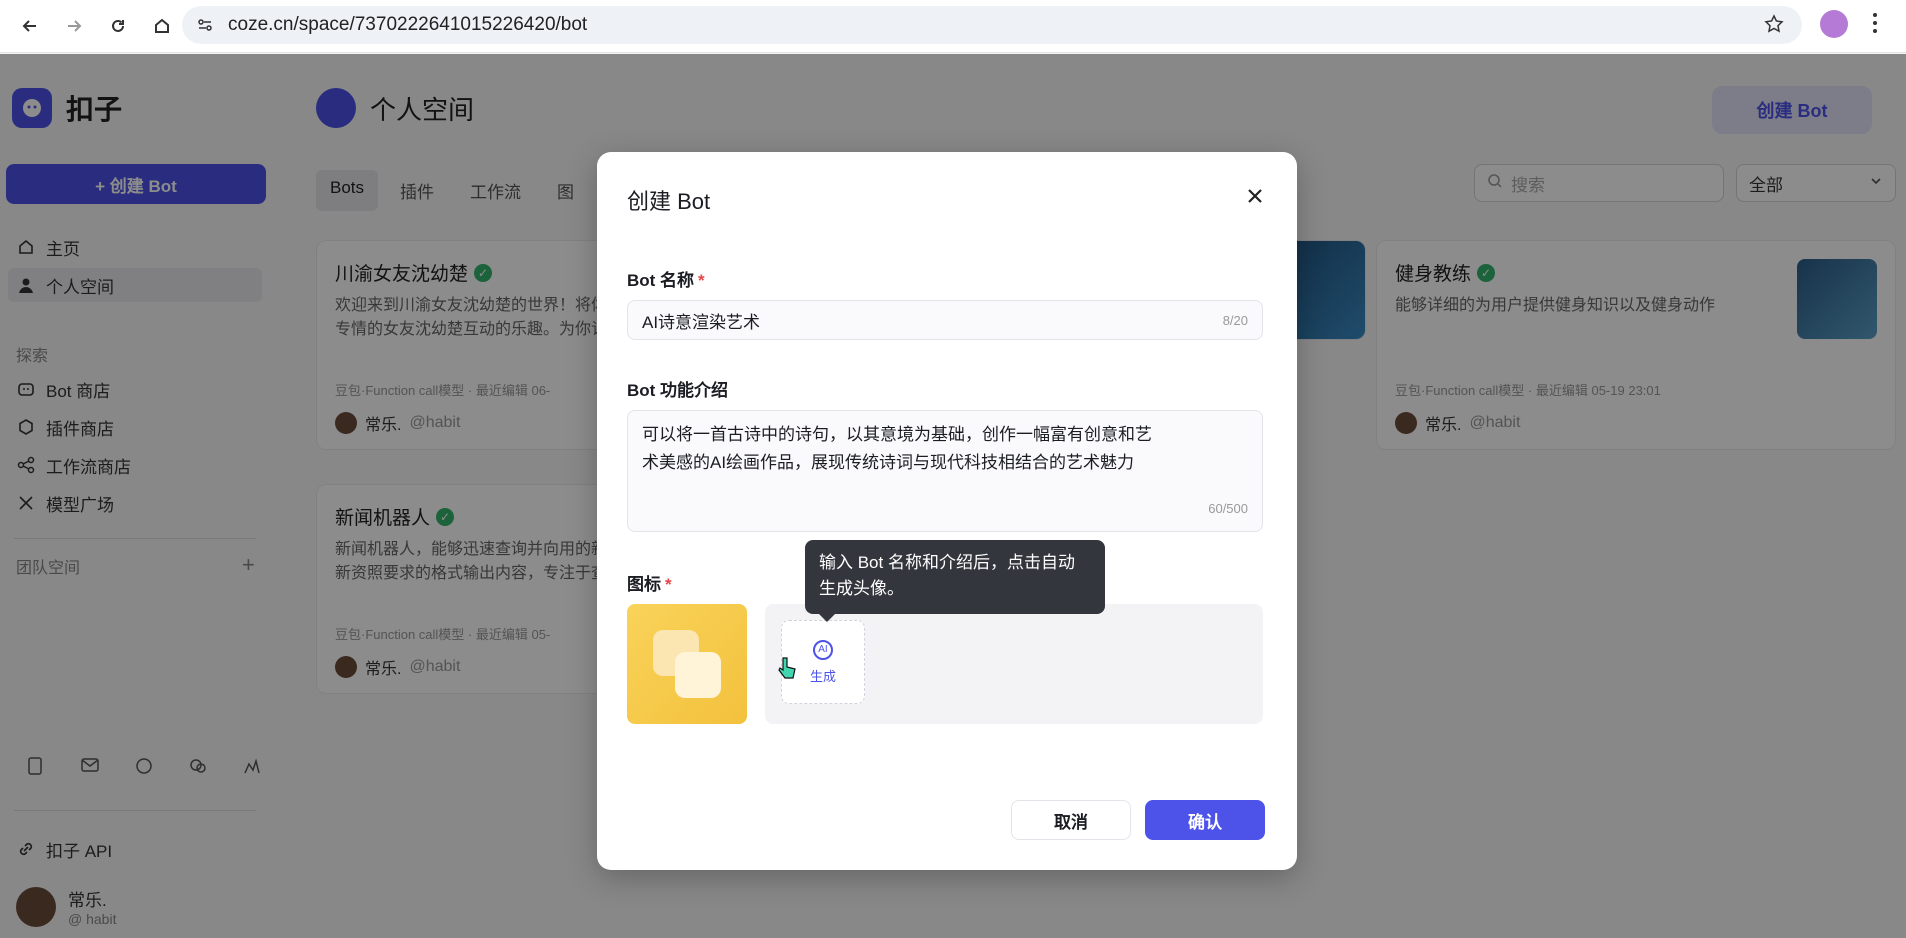  Describe the element at coordinates (408, 24) in the screenshot. I see `url-text: coze.cn/space/7370222641015226420/bot` at that location.